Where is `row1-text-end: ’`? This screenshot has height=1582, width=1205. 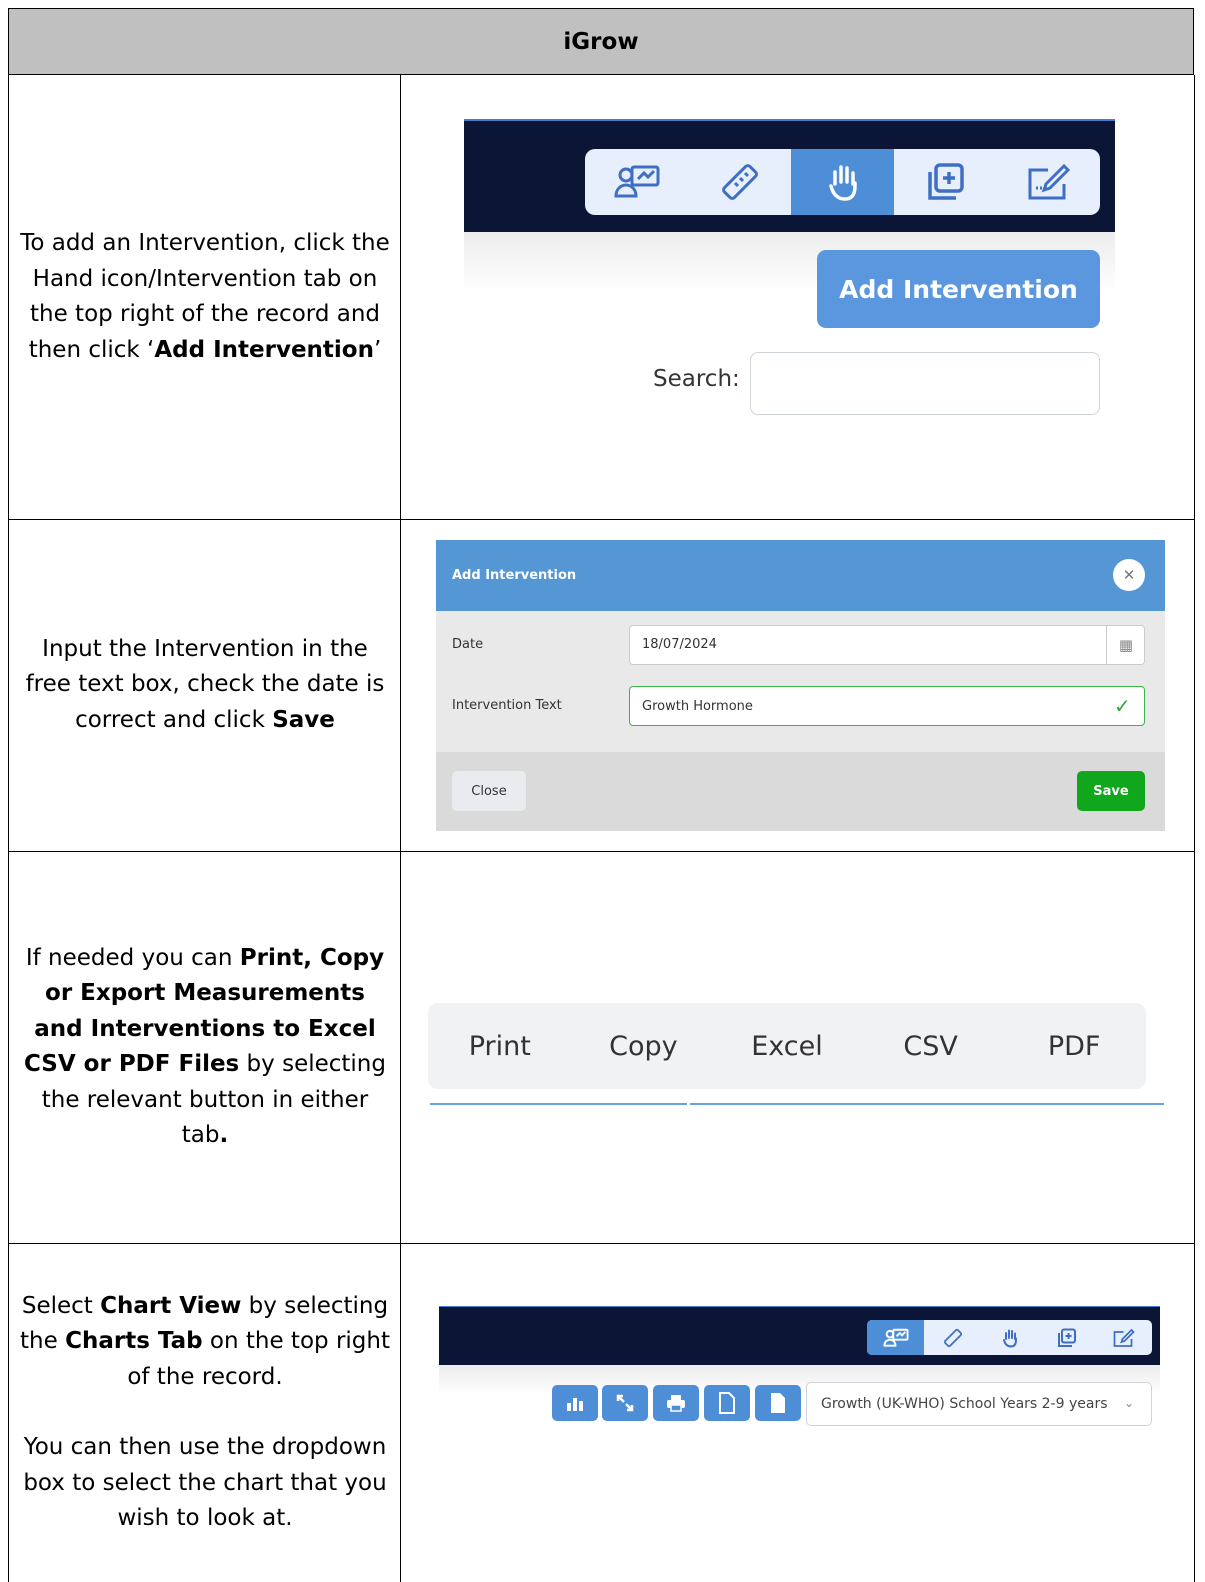 row1-text-end: ’ is located at coordinates (377, 349).